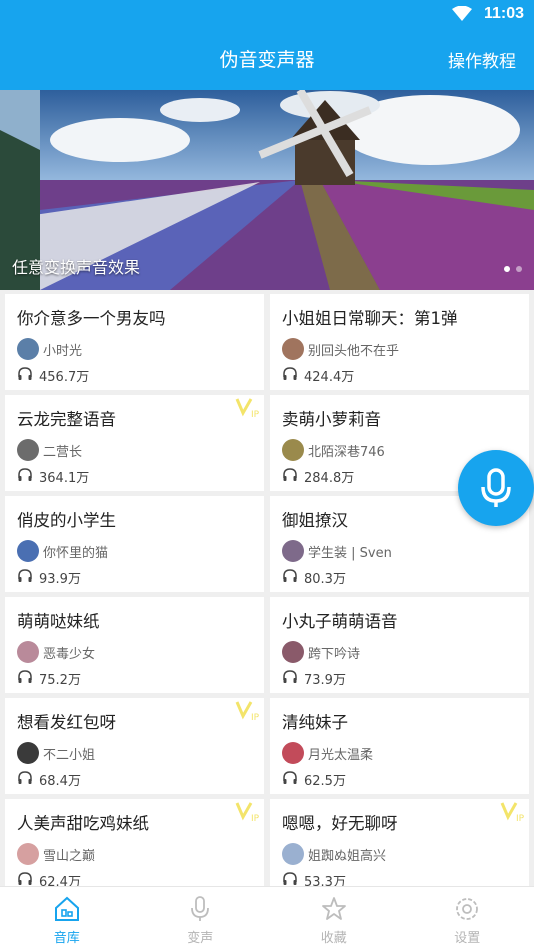  What do you see at coordinates (66, 520) in the screenshot?
I see `voice-title: 俏皮的小学生` at bounding box center [66, 520].